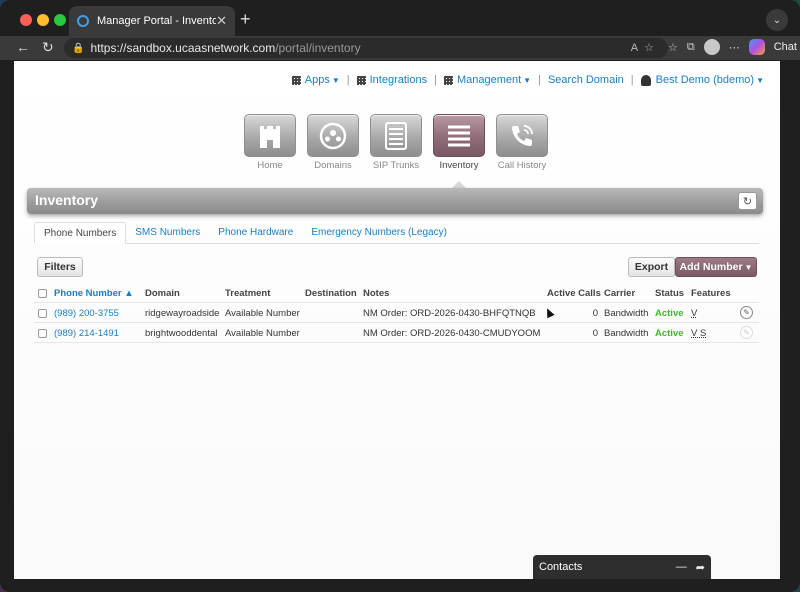 The image size is (800, 592). I want to click on app-sip-trunks: SIP Trunks, so click(396, 142).